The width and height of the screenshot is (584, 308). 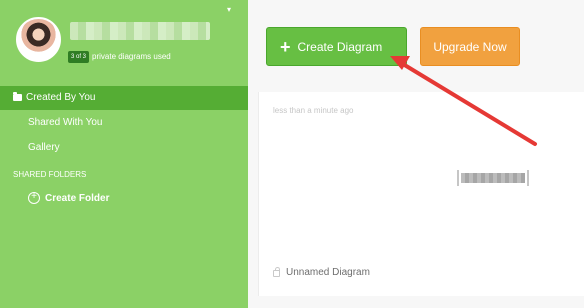 What do you see at coordinates (17, 96) in the screenshot?
I see `folder-icon` at bounding box center [17, 96].